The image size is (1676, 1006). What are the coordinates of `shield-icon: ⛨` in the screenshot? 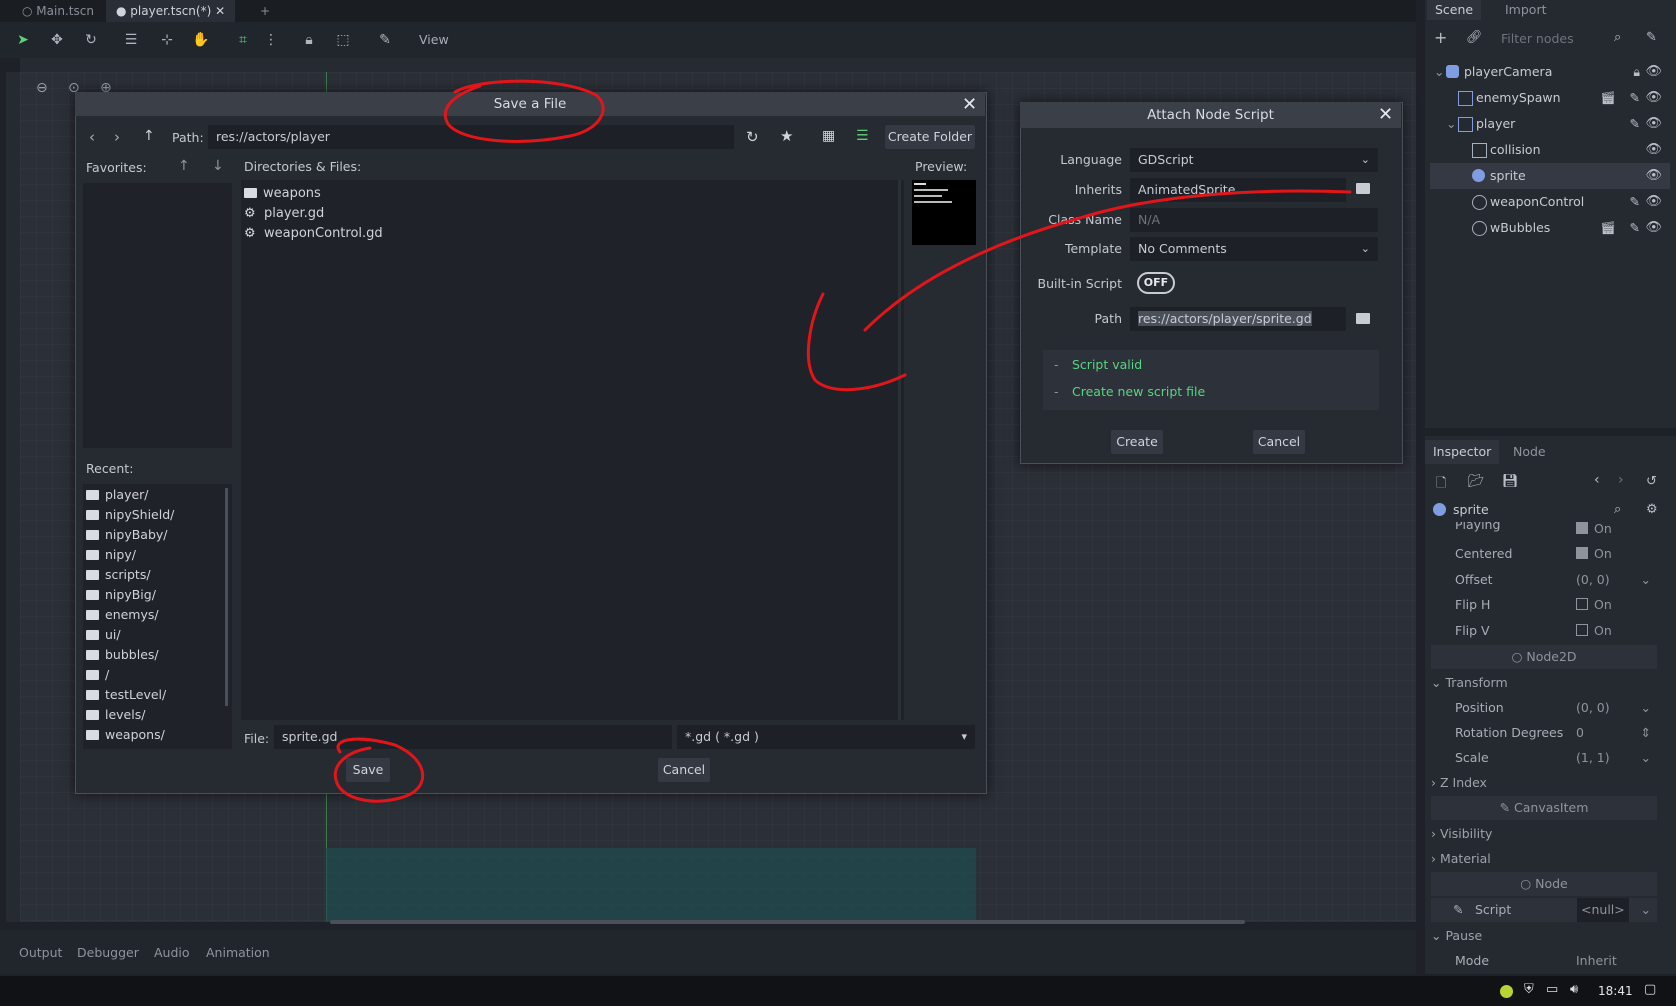 It's located at (1529, 989).